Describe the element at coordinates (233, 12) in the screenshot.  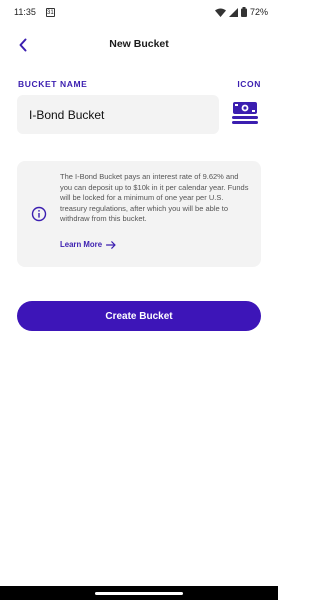
I see `signal-icon` at that location.